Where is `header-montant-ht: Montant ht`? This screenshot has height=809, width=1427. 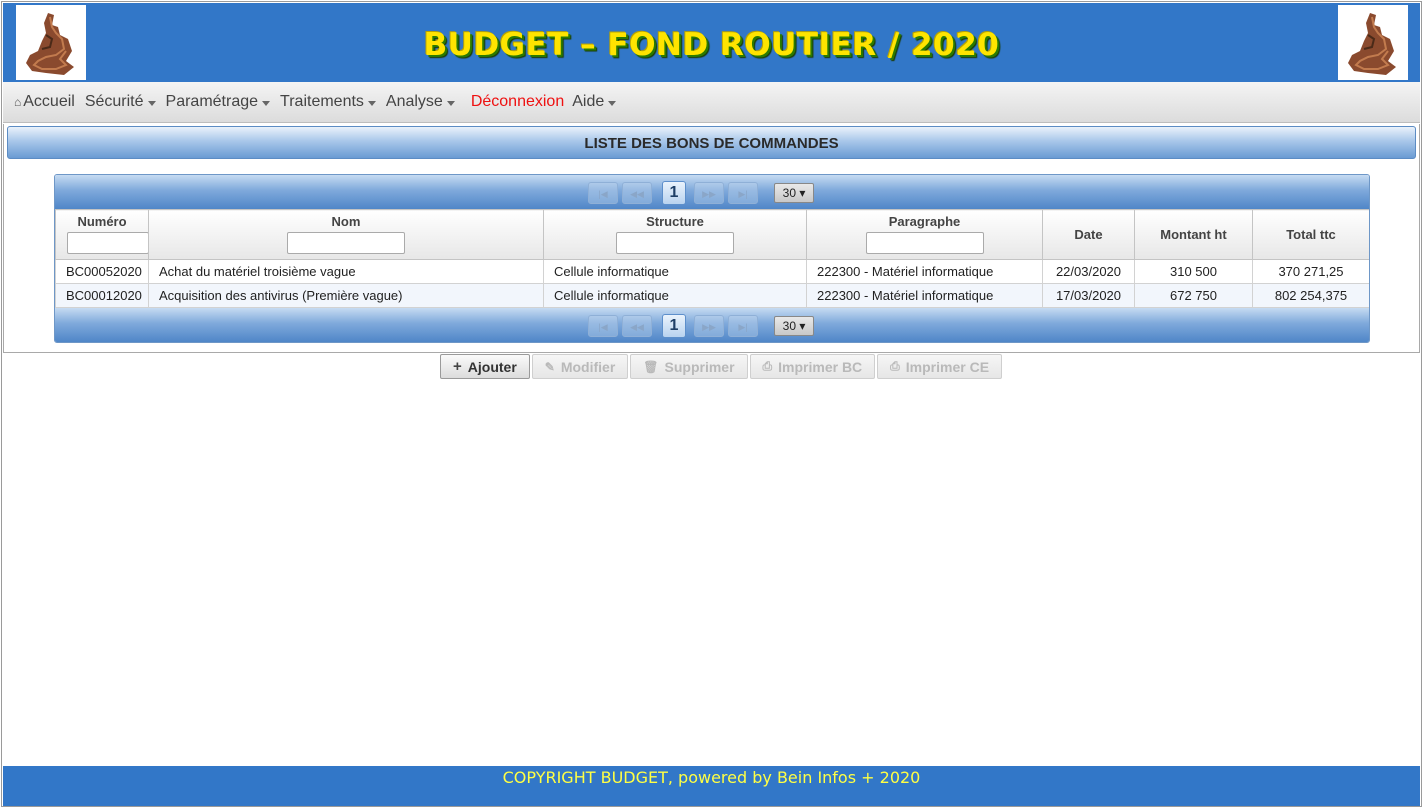
header-montant-ht: Montant ht is located at coordinates (1193, 234).